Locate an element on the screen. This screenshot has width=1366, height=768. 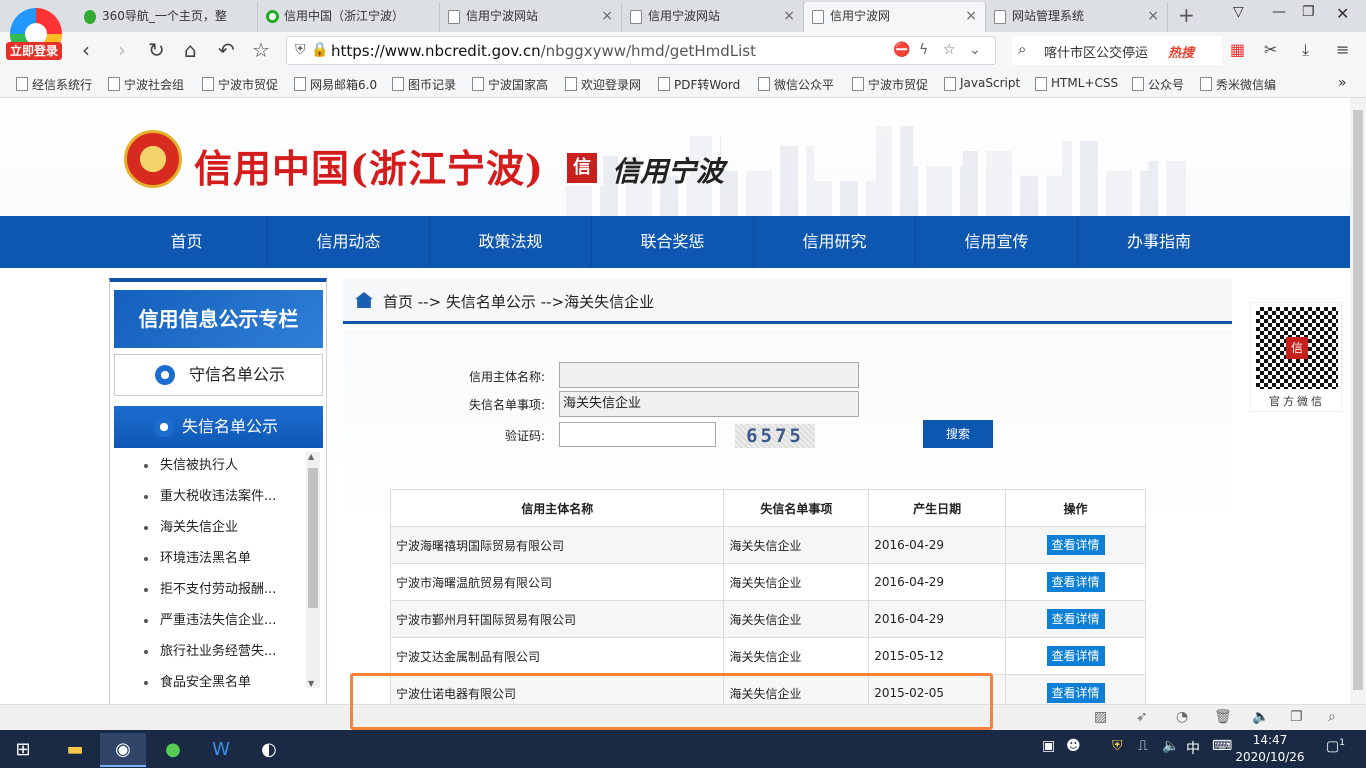
scroll-down-icon: ▼ is located at coordinates (311, 683).